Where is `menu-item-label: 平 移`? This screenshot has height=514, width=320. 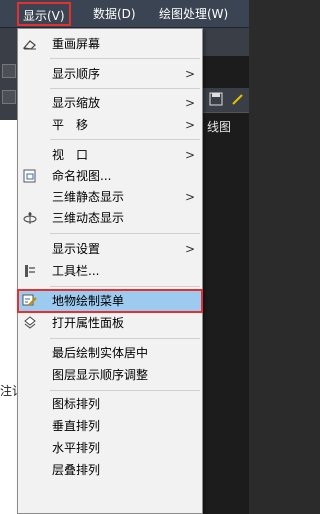 menu-item-label: 平 移 is located at coordinates (70, 125).